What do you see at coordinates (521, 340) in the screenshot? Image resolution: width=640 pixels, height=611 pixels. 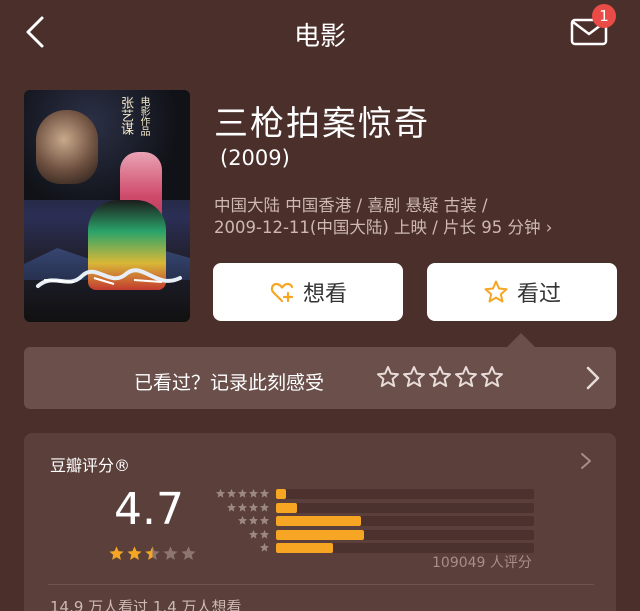 I see `record-bar-pointer` at bounding box center [521, 340].